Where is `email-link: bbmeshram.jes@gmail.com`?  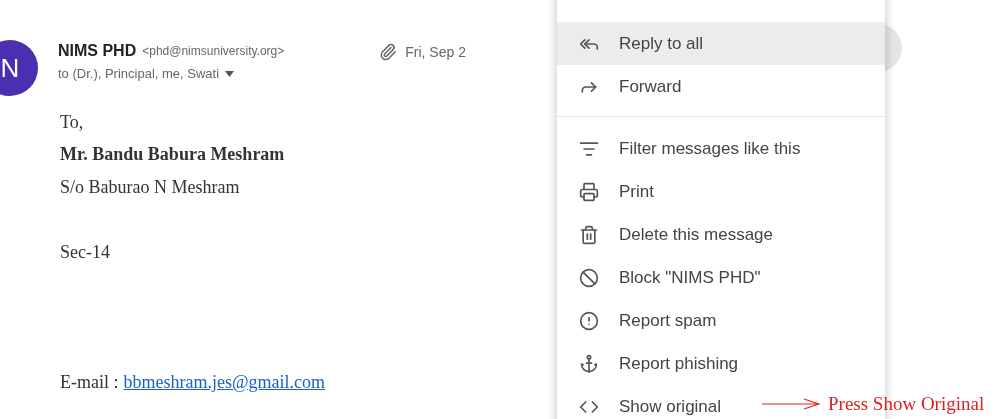 email-link: bbmeshram.jes@gmail.com is located at coordinates (224, 382).